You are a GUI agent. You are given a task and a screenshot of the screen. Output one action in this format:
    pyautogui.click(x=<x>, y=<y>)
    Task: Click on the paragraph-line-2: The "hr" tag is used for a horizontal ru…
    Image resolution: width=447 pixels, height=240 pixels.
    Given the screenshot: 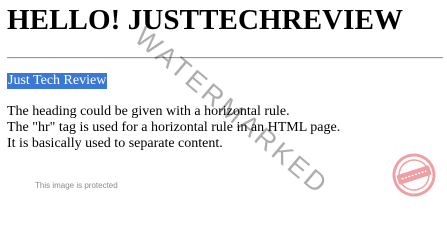 What is the action you would take?
    pyautogui.click(x=174, y=127)
    